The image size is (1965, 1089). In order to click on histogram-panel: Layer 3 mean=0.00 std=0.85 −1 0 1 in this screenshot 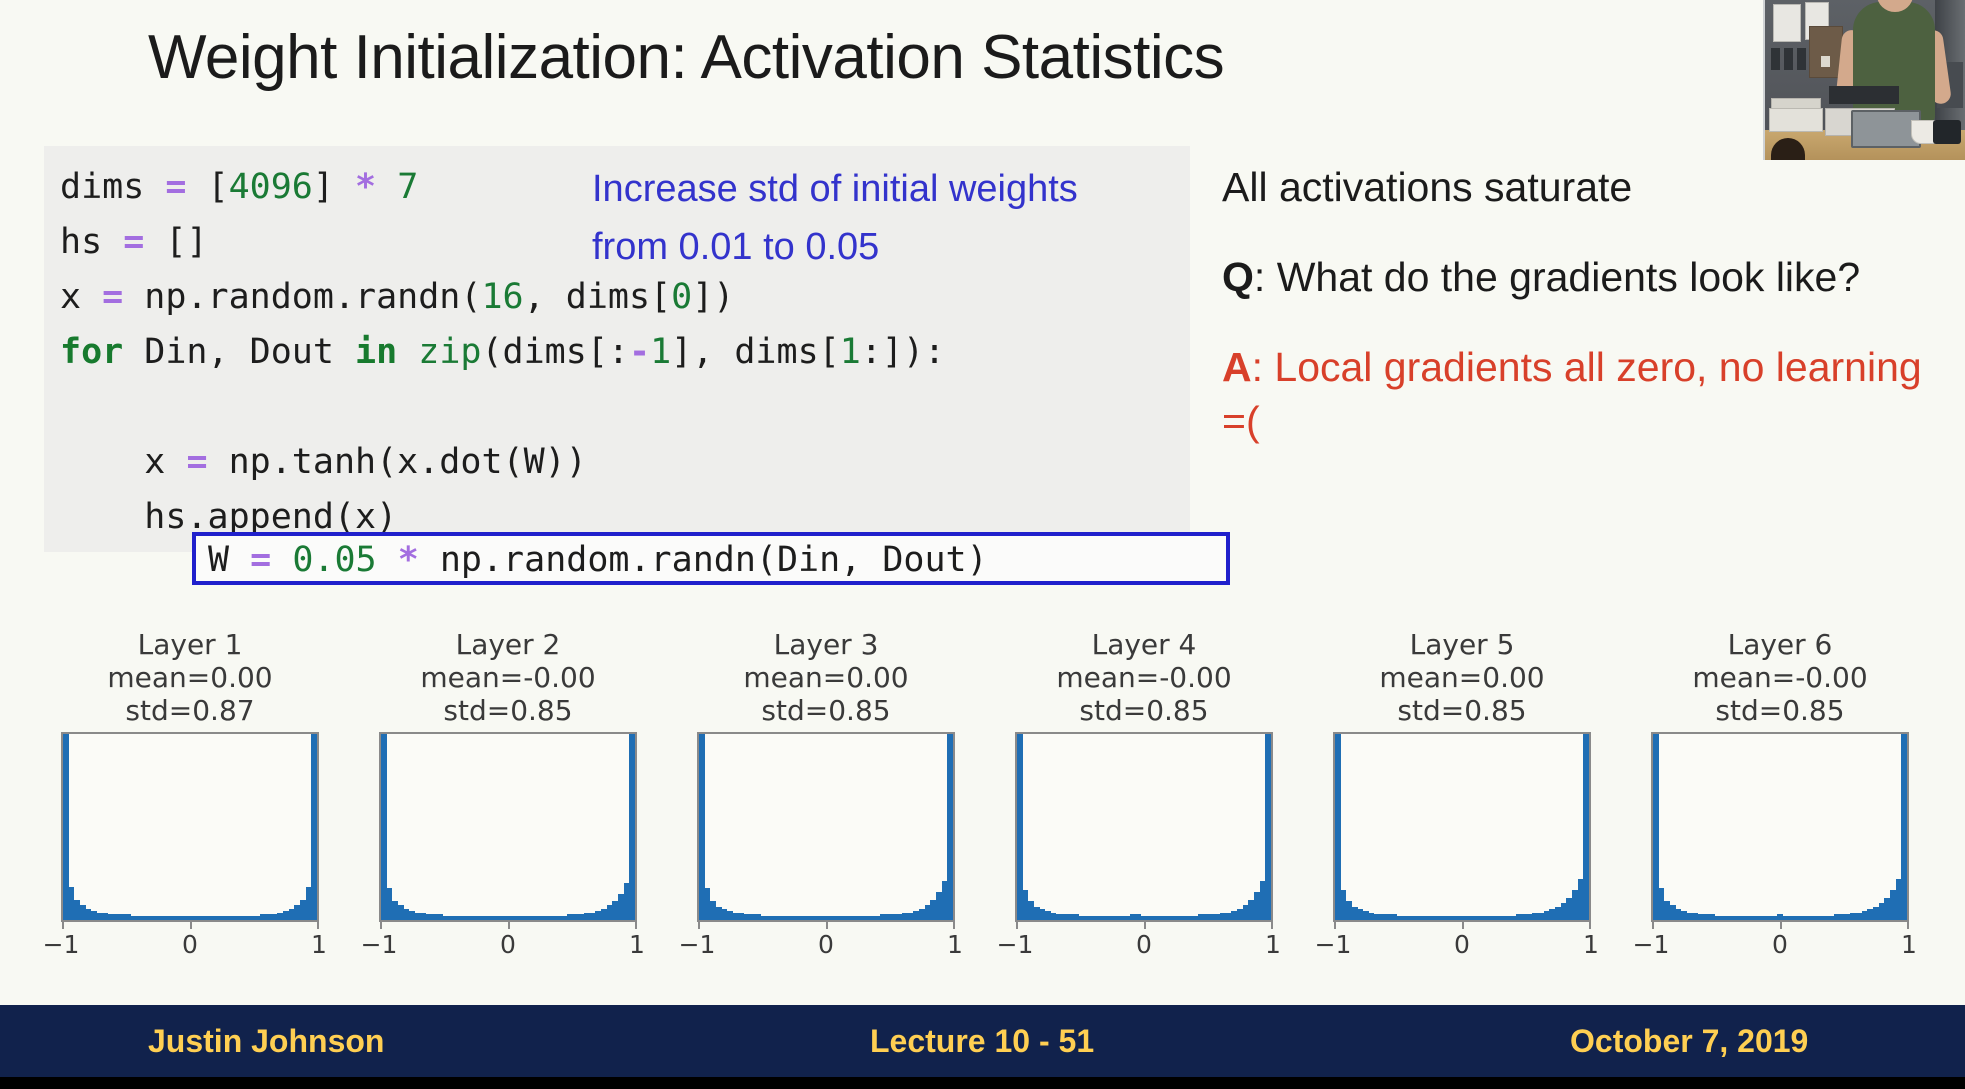, I will do `click(826, 803)`.